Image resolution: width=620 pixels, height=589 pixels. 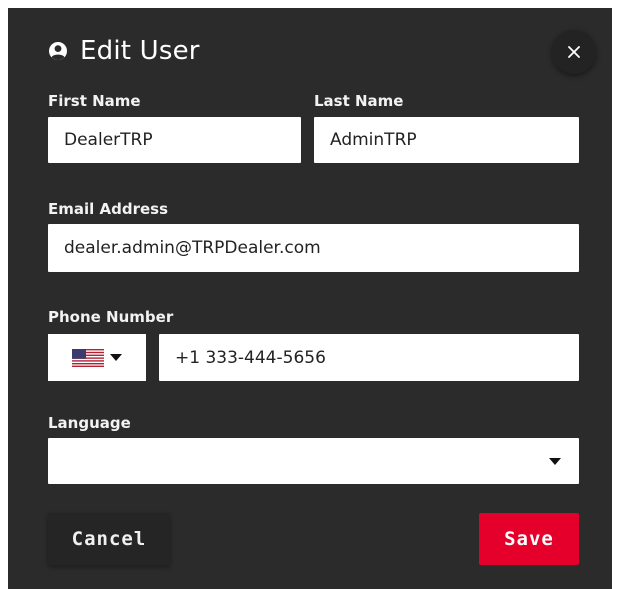 What do you see at coordinates (109, 539) in the screenshot?
I see `cancel-button: Cancel` at bounding box center [109, 539].